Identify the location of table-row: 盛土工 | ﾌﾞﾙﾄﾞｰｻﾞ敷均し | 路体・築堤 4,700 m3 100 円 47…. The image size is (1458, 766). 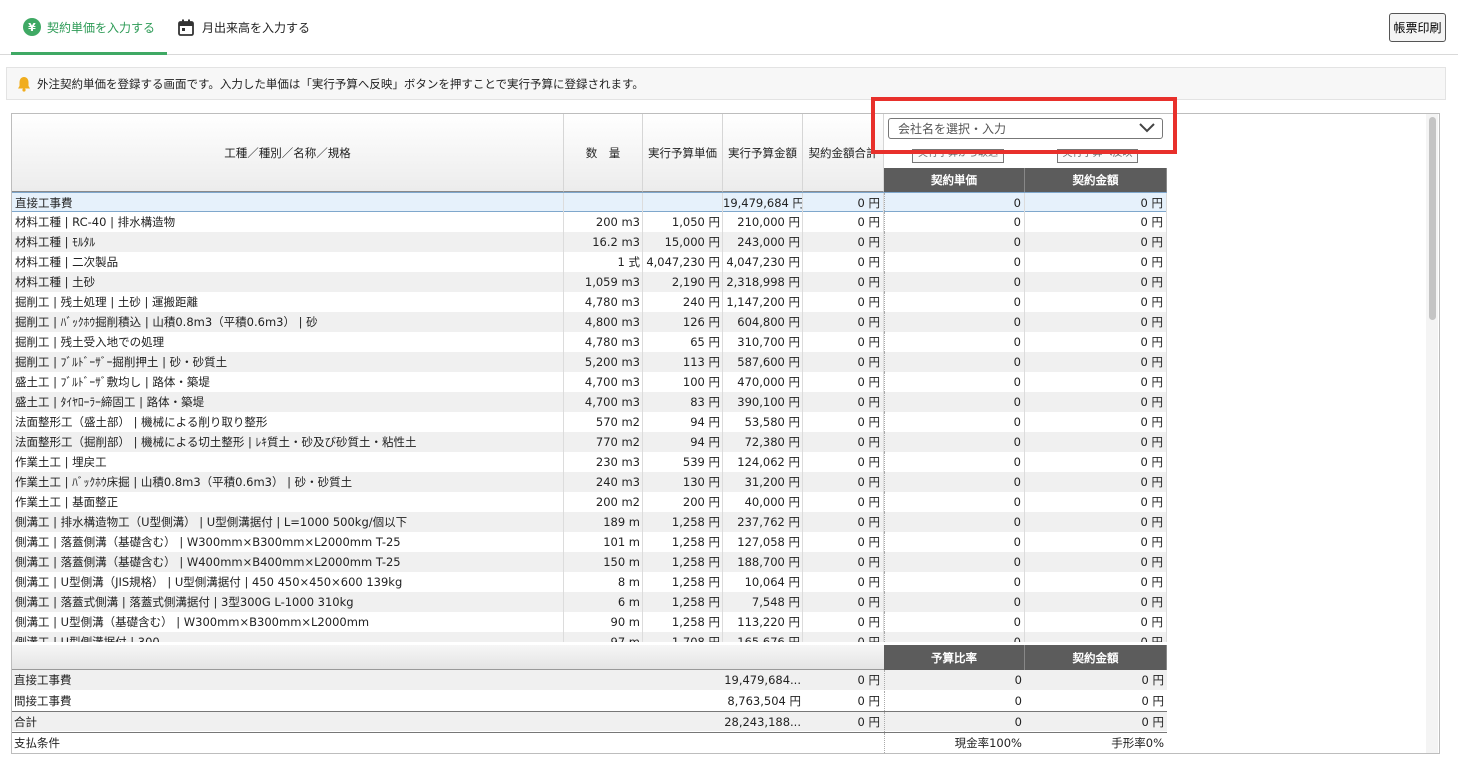
(589, 382).